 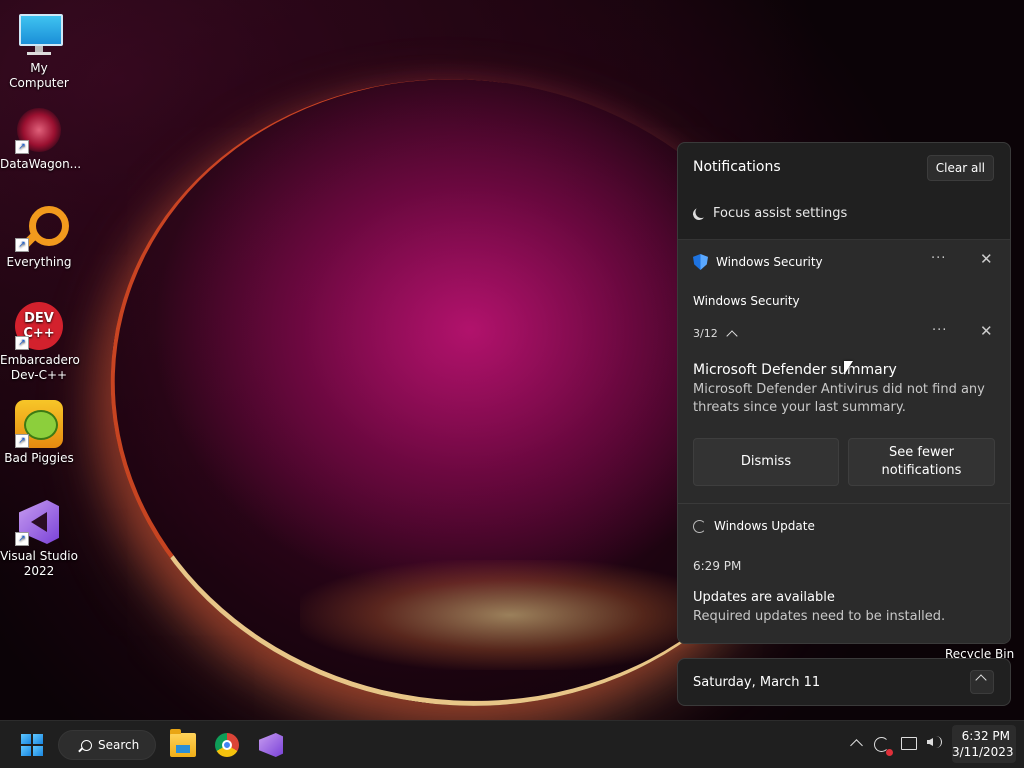 I want to click on search-label: Search, so click(x=119, y=745).